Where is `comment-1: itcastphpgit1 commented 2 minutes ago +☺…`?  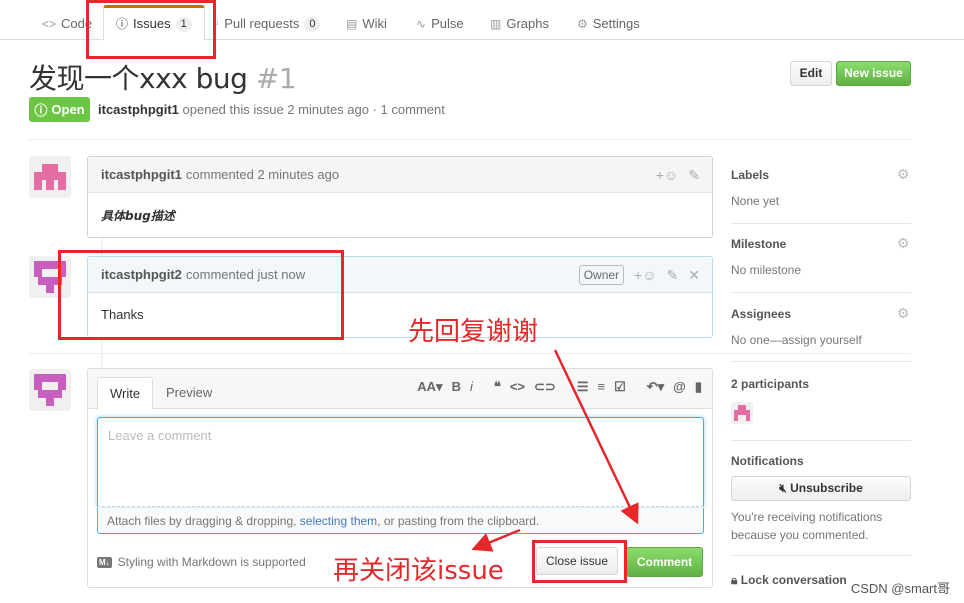
comment-1: itcastphpgit1 commented 2 minutes ago +☺… is located at coordinates (400, 197).